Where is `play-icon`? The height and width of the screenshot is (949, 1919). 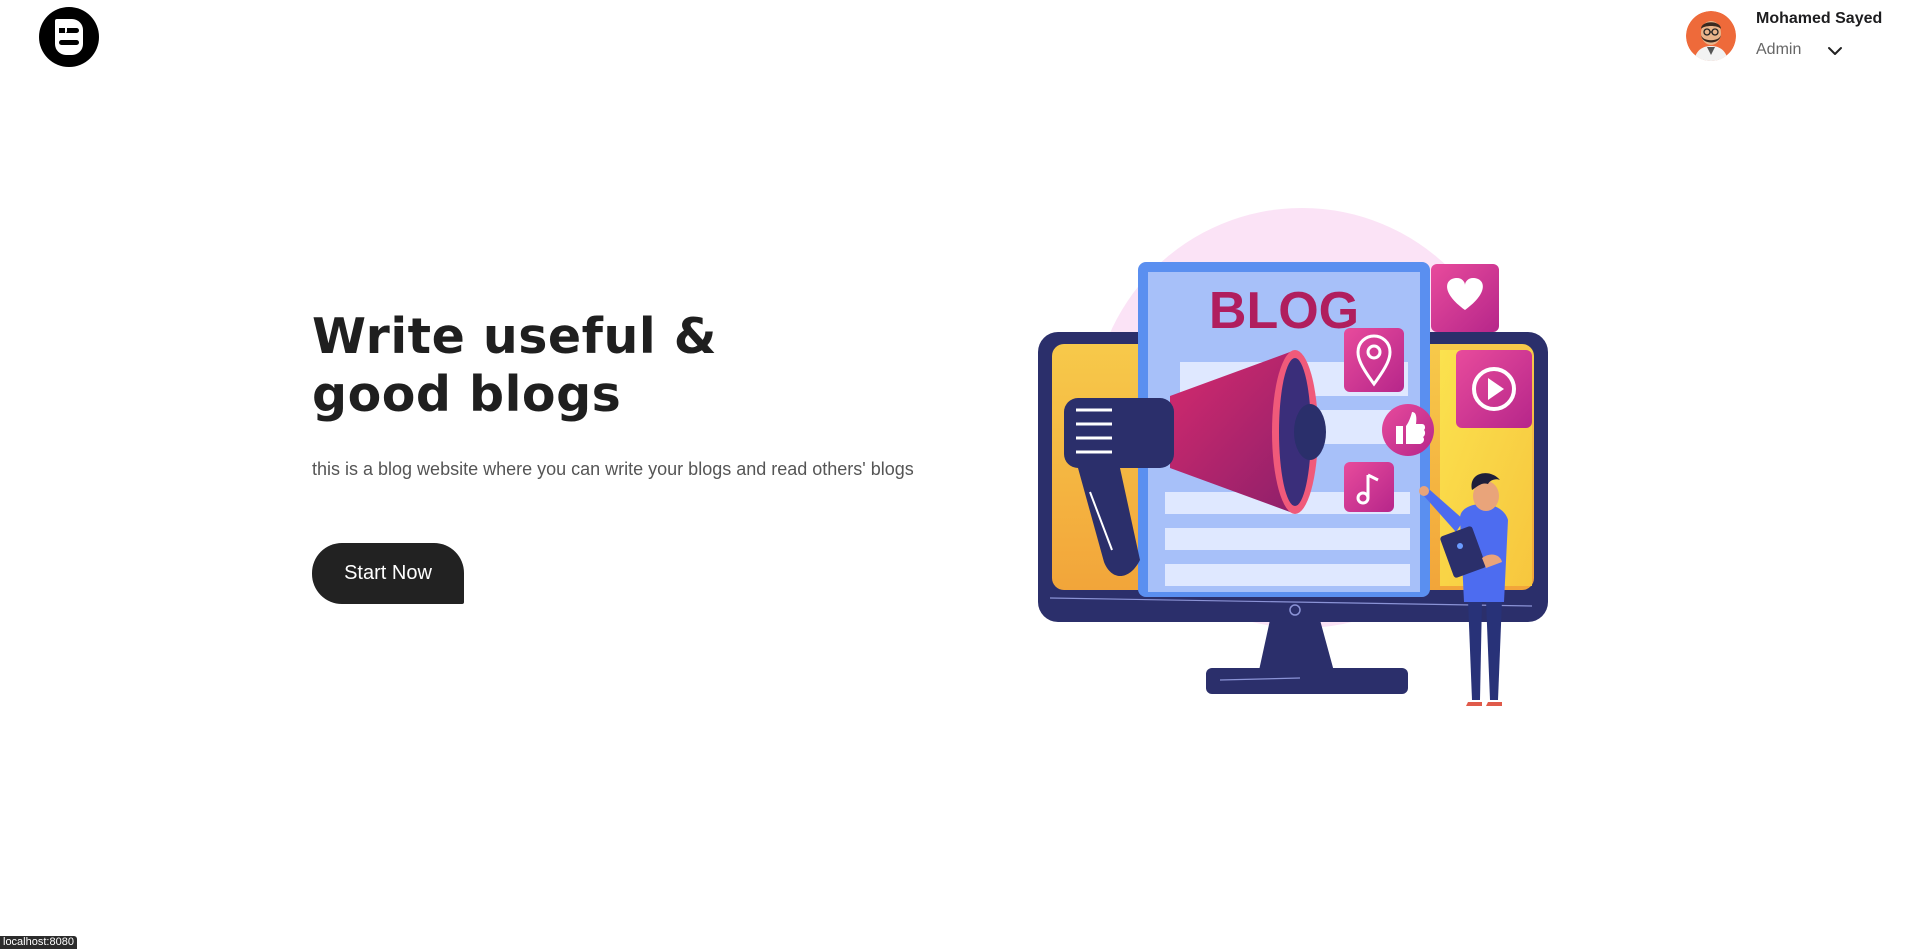
play-icon is located at coordinates (1494, 389).